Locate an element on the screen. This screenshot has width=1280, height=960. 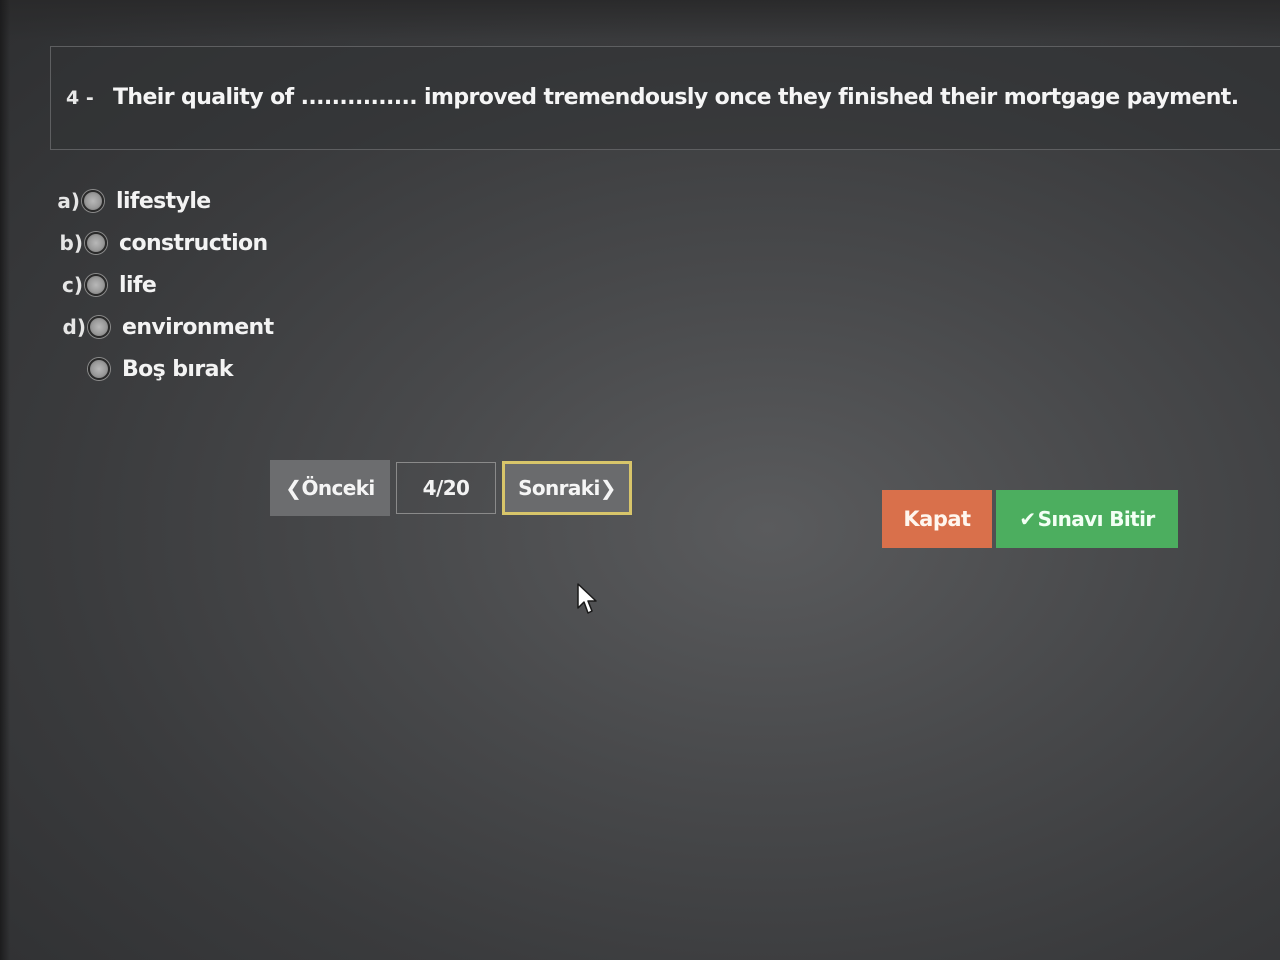
option-letter: c) is located at coordinates (72, 285).